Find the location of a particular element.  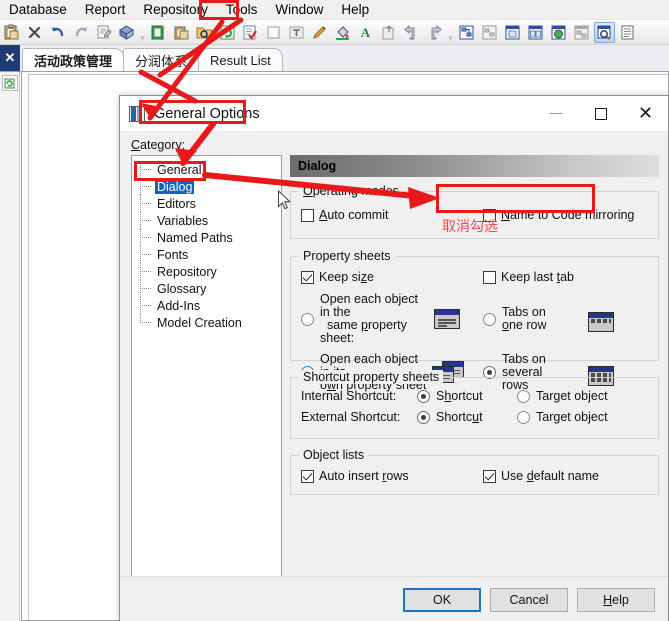

tree-item-editors: Editors is located at coordinates (209, 203).